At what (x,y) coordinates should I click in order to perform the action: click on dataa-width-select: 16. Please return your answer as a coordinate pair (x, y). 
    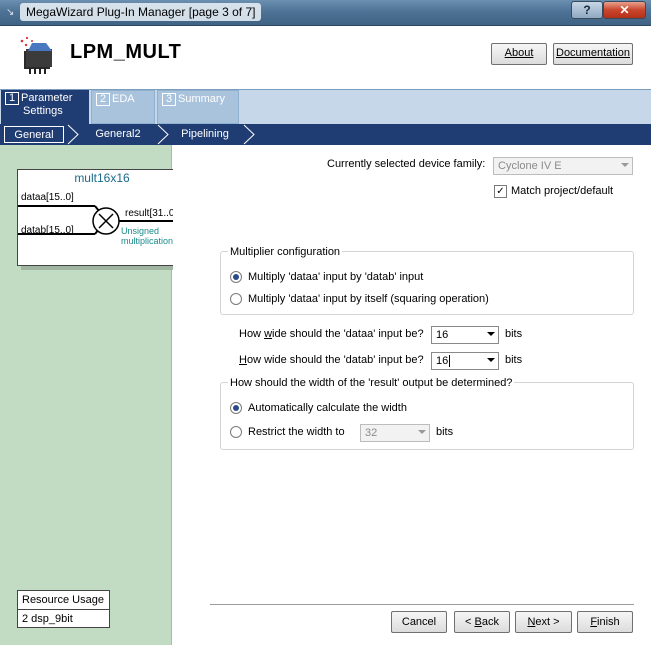
    Looking at the image, I should click on (465, 335).